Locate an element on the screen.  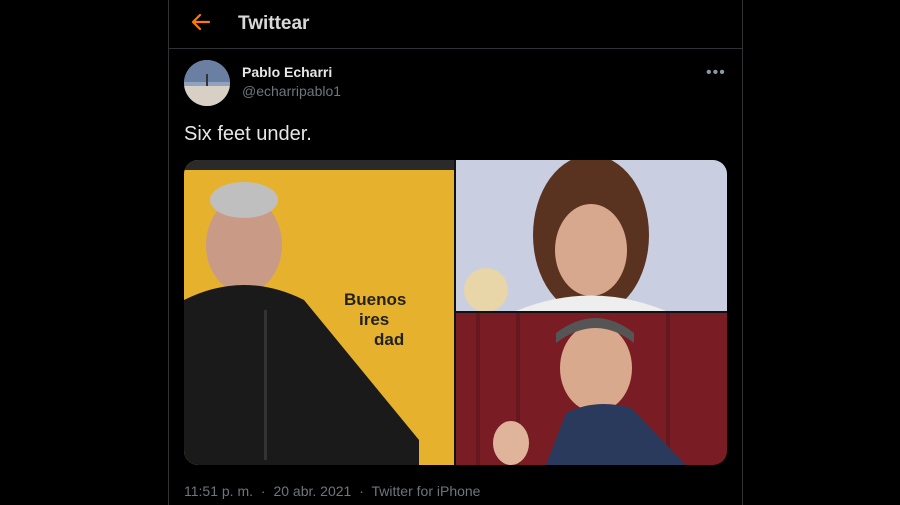
tweet-time: 11:51 p. m. is located at coordinates (218, 491).